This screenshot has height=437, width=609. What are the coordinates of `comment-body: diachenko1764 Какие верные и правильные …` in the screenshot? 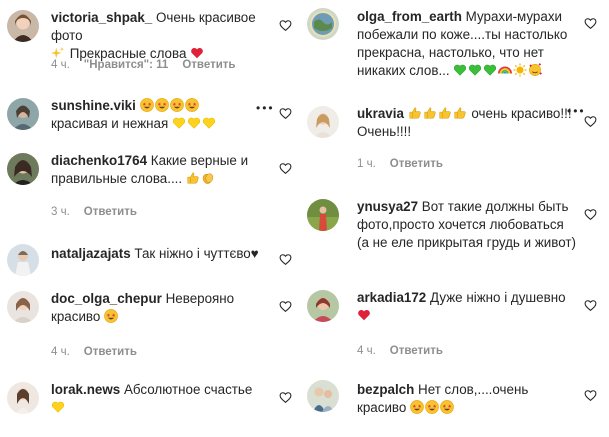 It's located at (158, 170).